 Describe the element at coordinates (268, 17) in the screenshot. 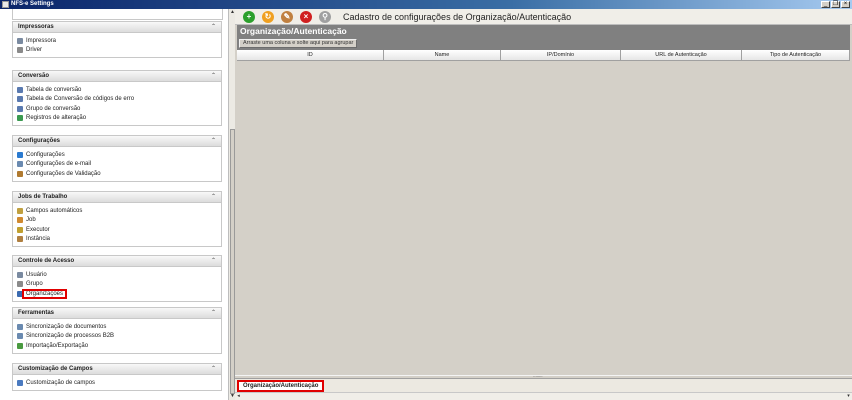

I see `refresh-icon: ↻` at that location.